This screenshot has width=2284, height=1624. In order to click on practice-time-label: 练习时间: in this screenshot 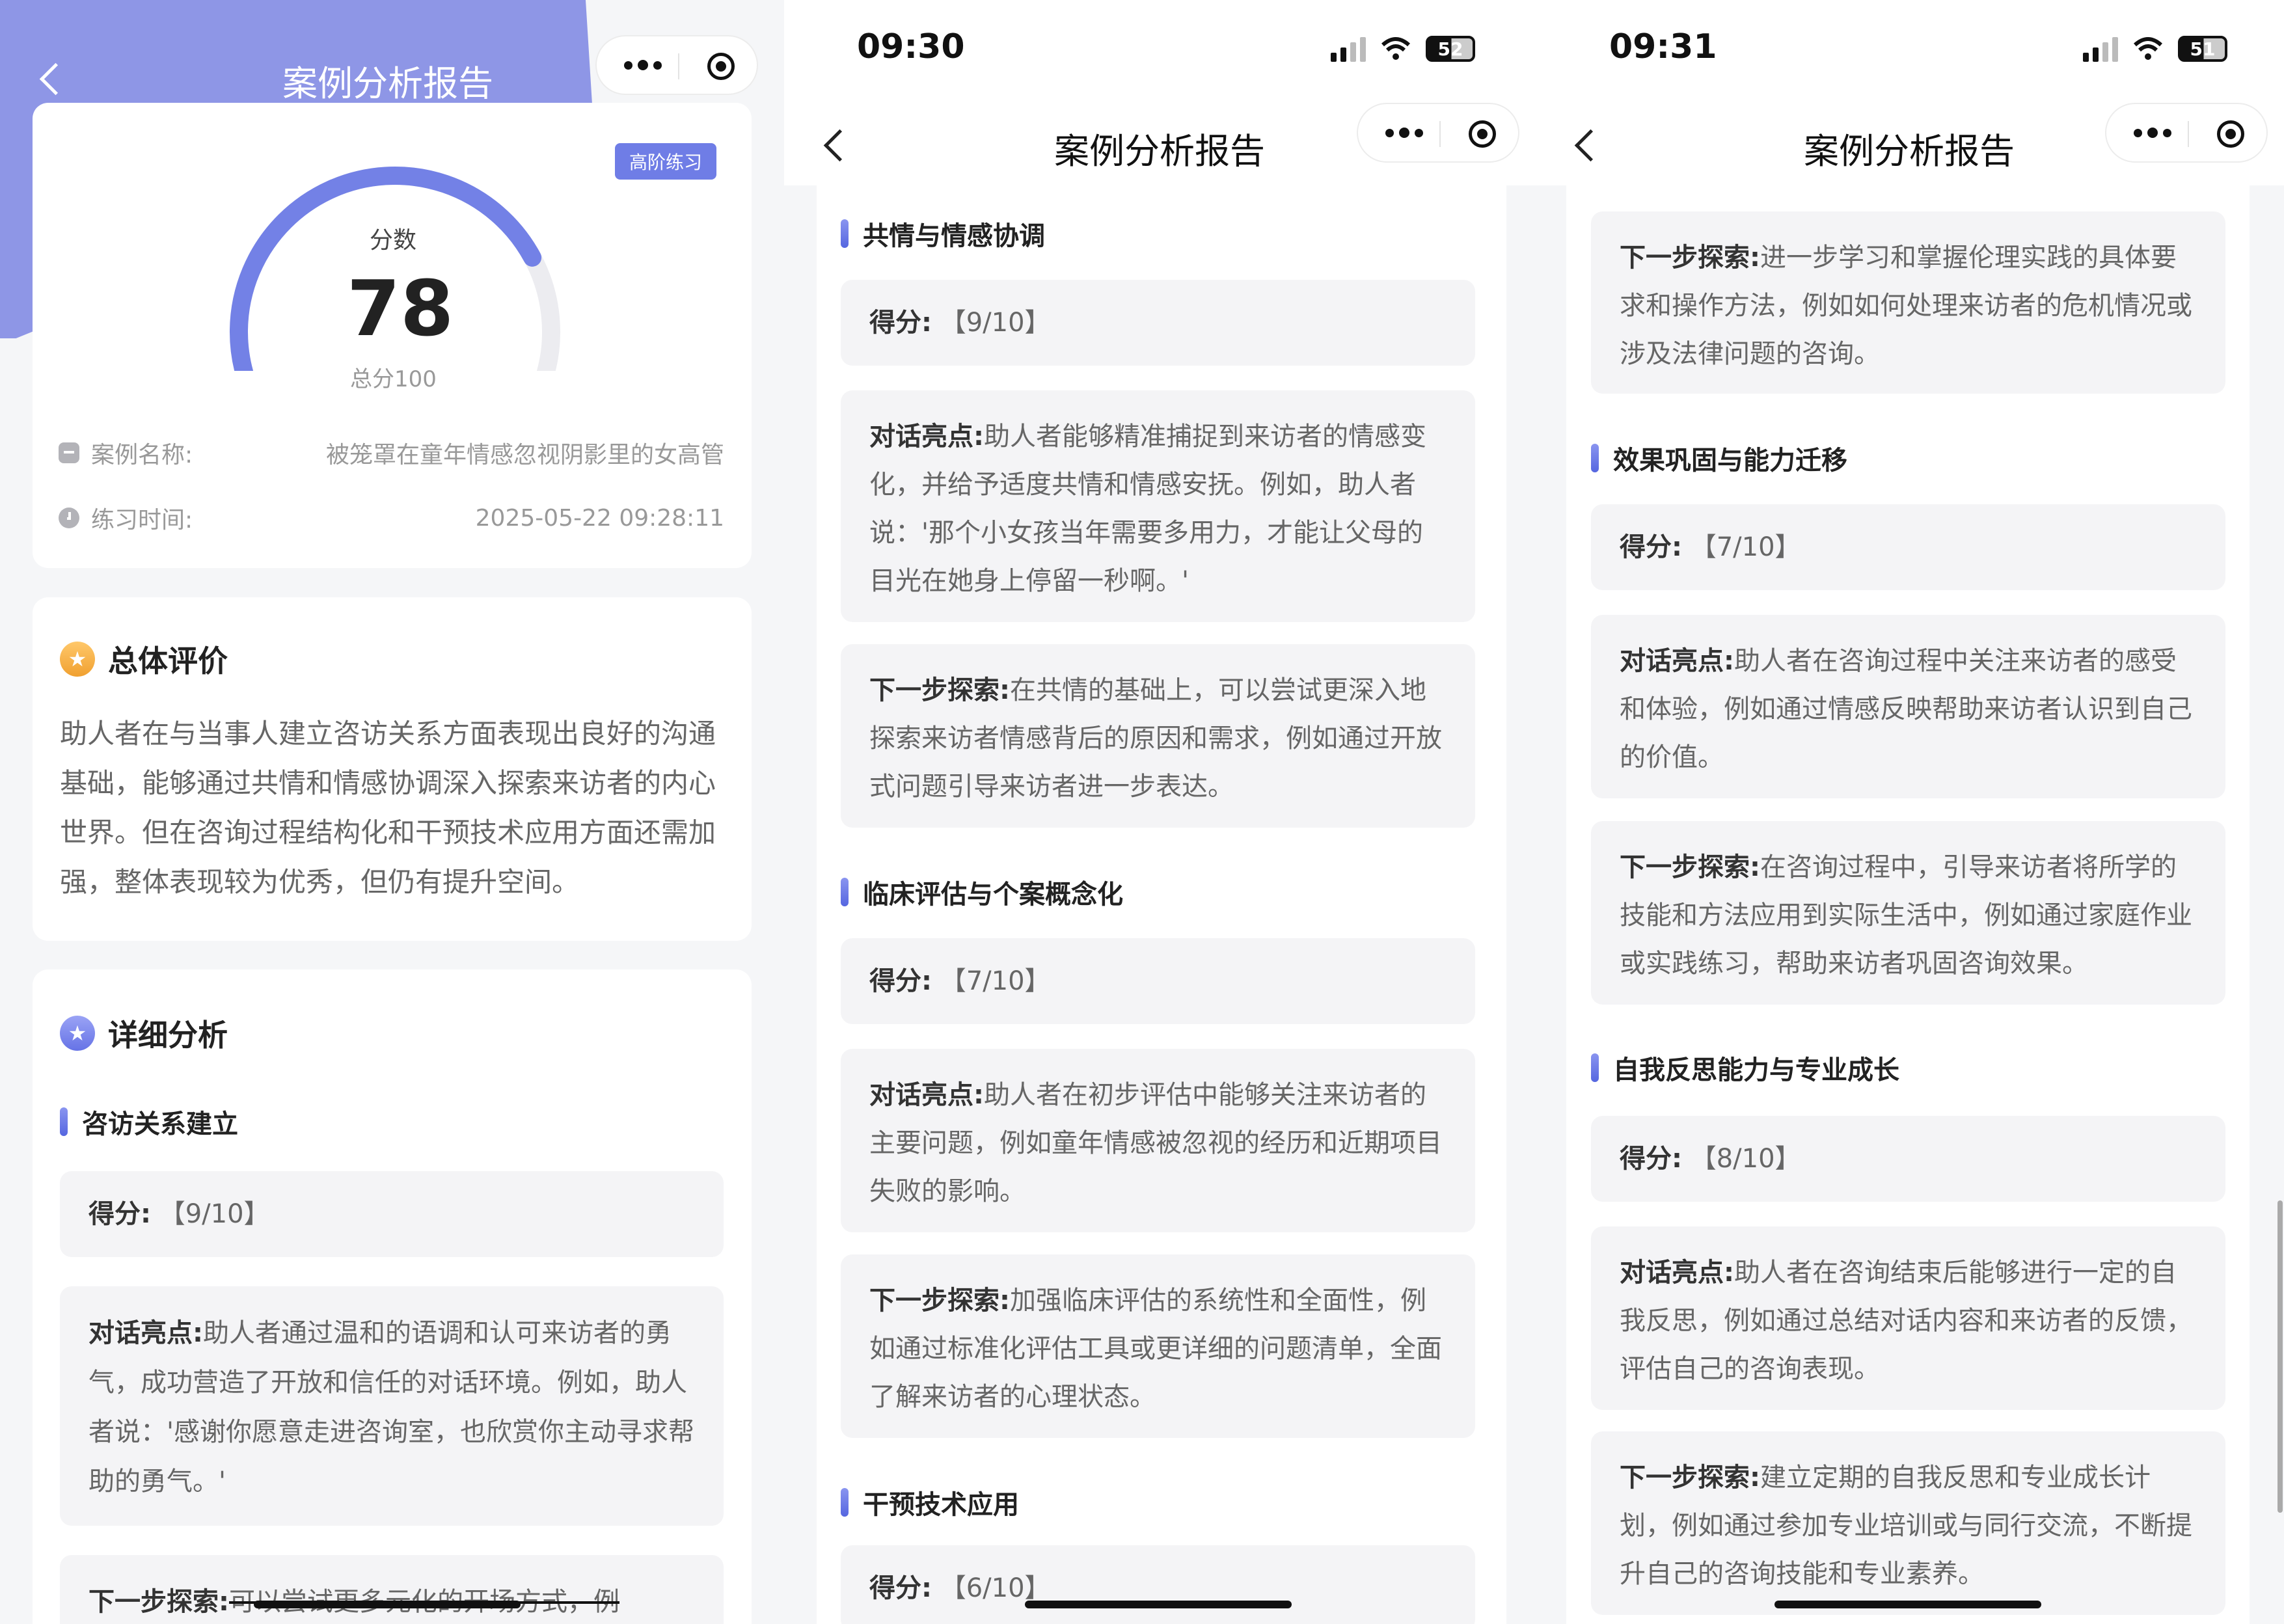, I will do `click(142, 520)`.